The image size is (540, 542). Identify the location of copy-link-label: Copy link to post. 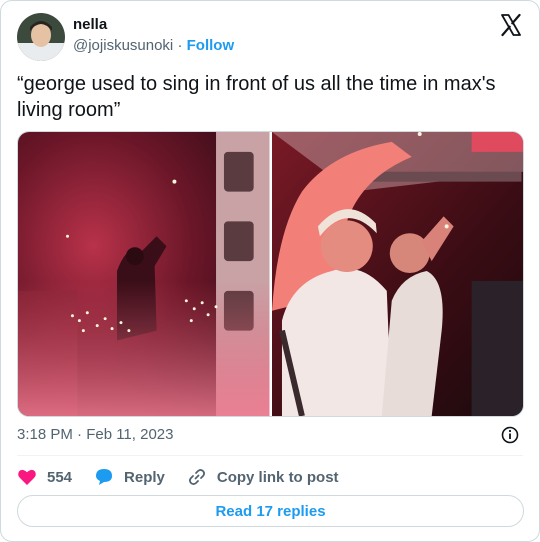
(277, 477).